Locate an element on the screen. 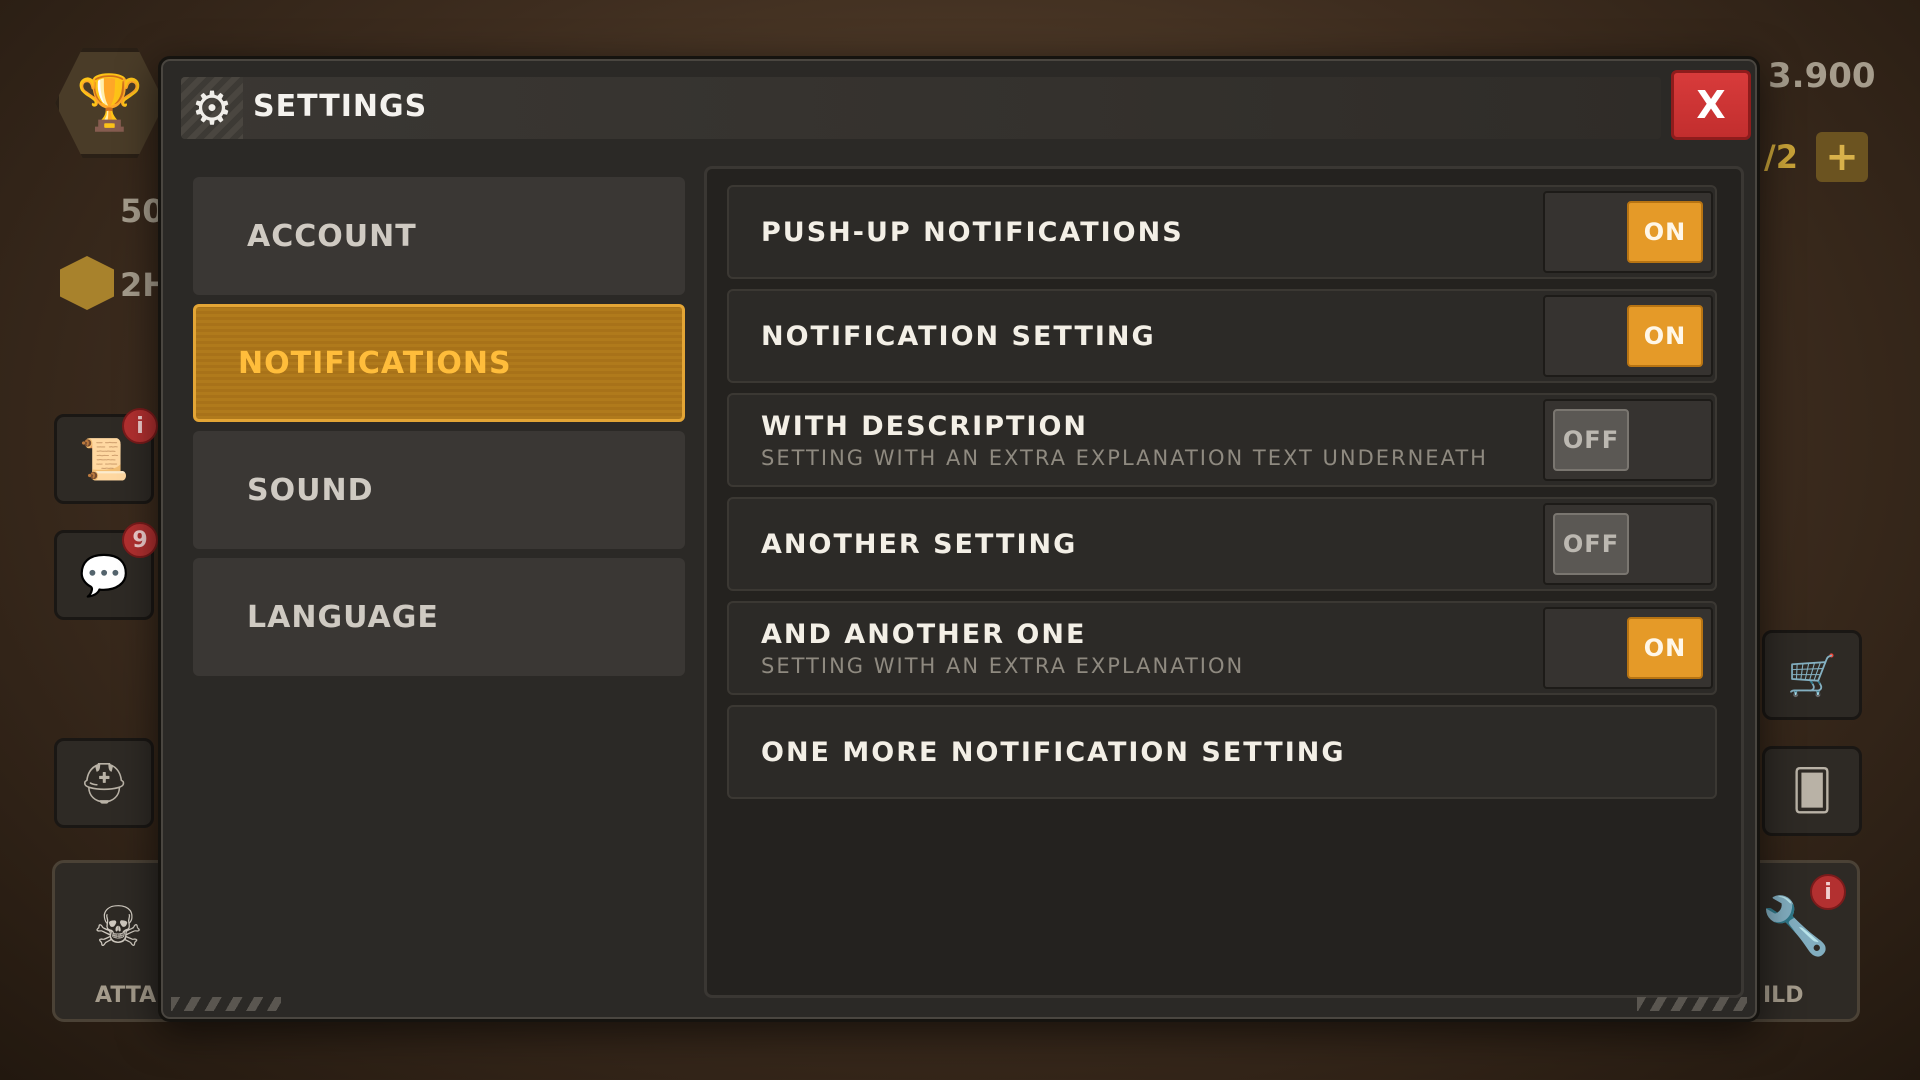 This screenshot has height=1080, width=1920. add-icon: + is located at coordinates (1842, 157).